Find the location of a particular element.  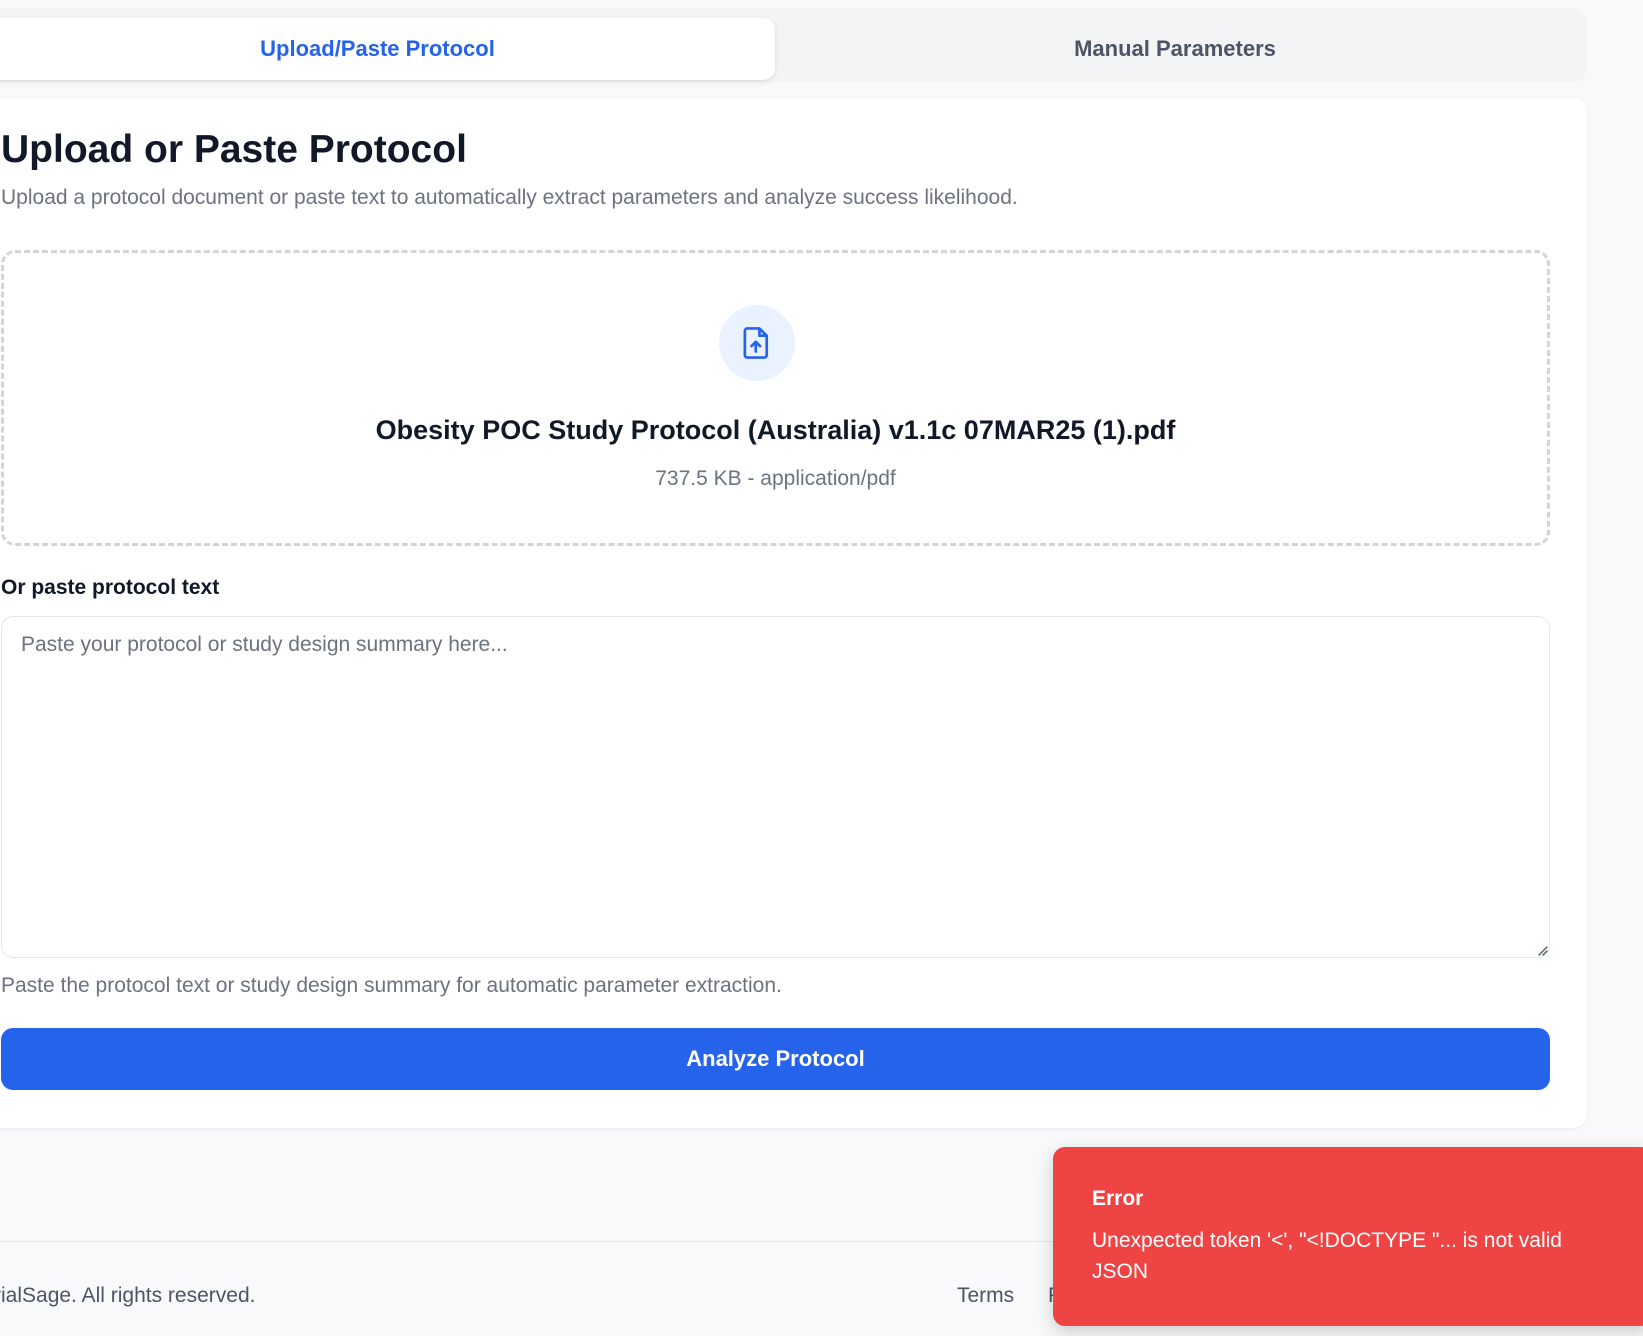

analyze-button-label: Analyze Protocol is located at coordinates (775, 1058).